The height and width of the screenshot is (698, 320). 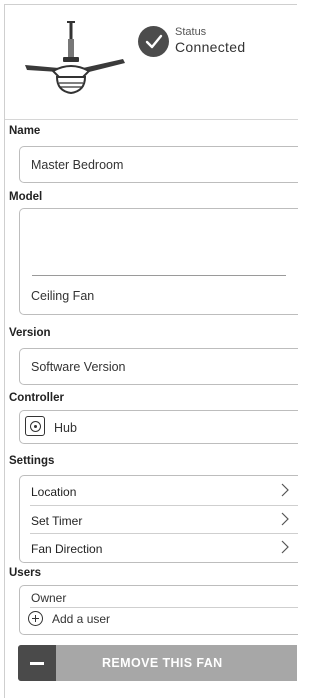 What do you see at coordinates (159, 548) in the screenshot?
I see `settings-item-fan-direction: Fan Direction` at bounding box center [159, 548].